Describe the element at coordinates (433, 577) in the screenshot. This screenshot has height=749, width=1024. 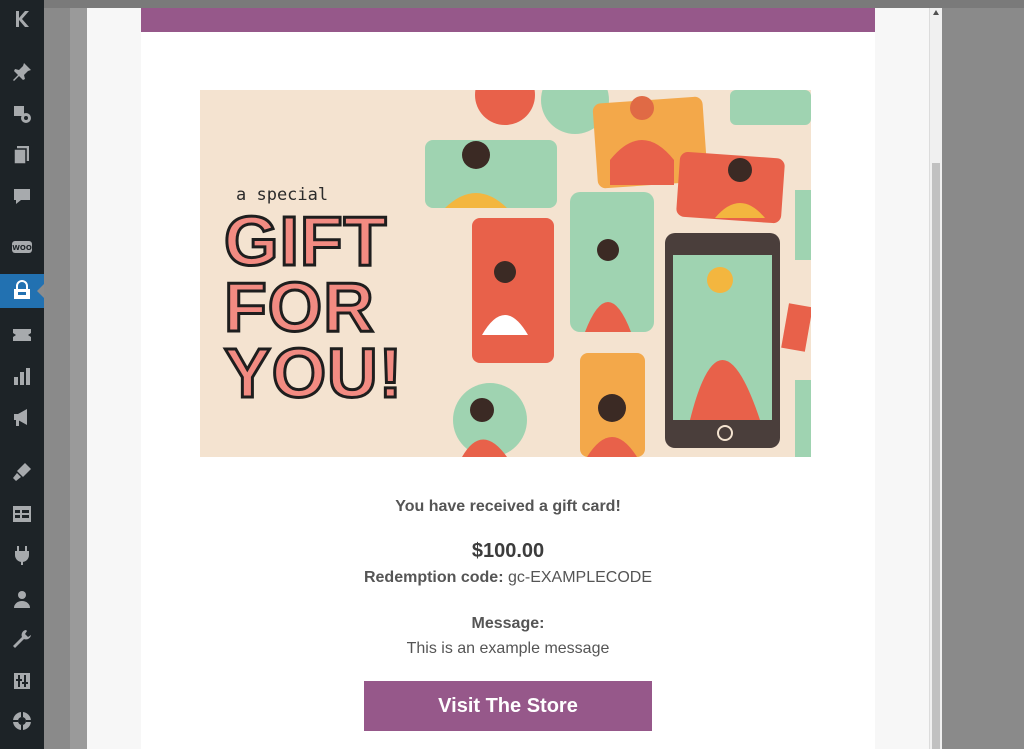
I see `redemption-code-label: Redemption code:` at that location.